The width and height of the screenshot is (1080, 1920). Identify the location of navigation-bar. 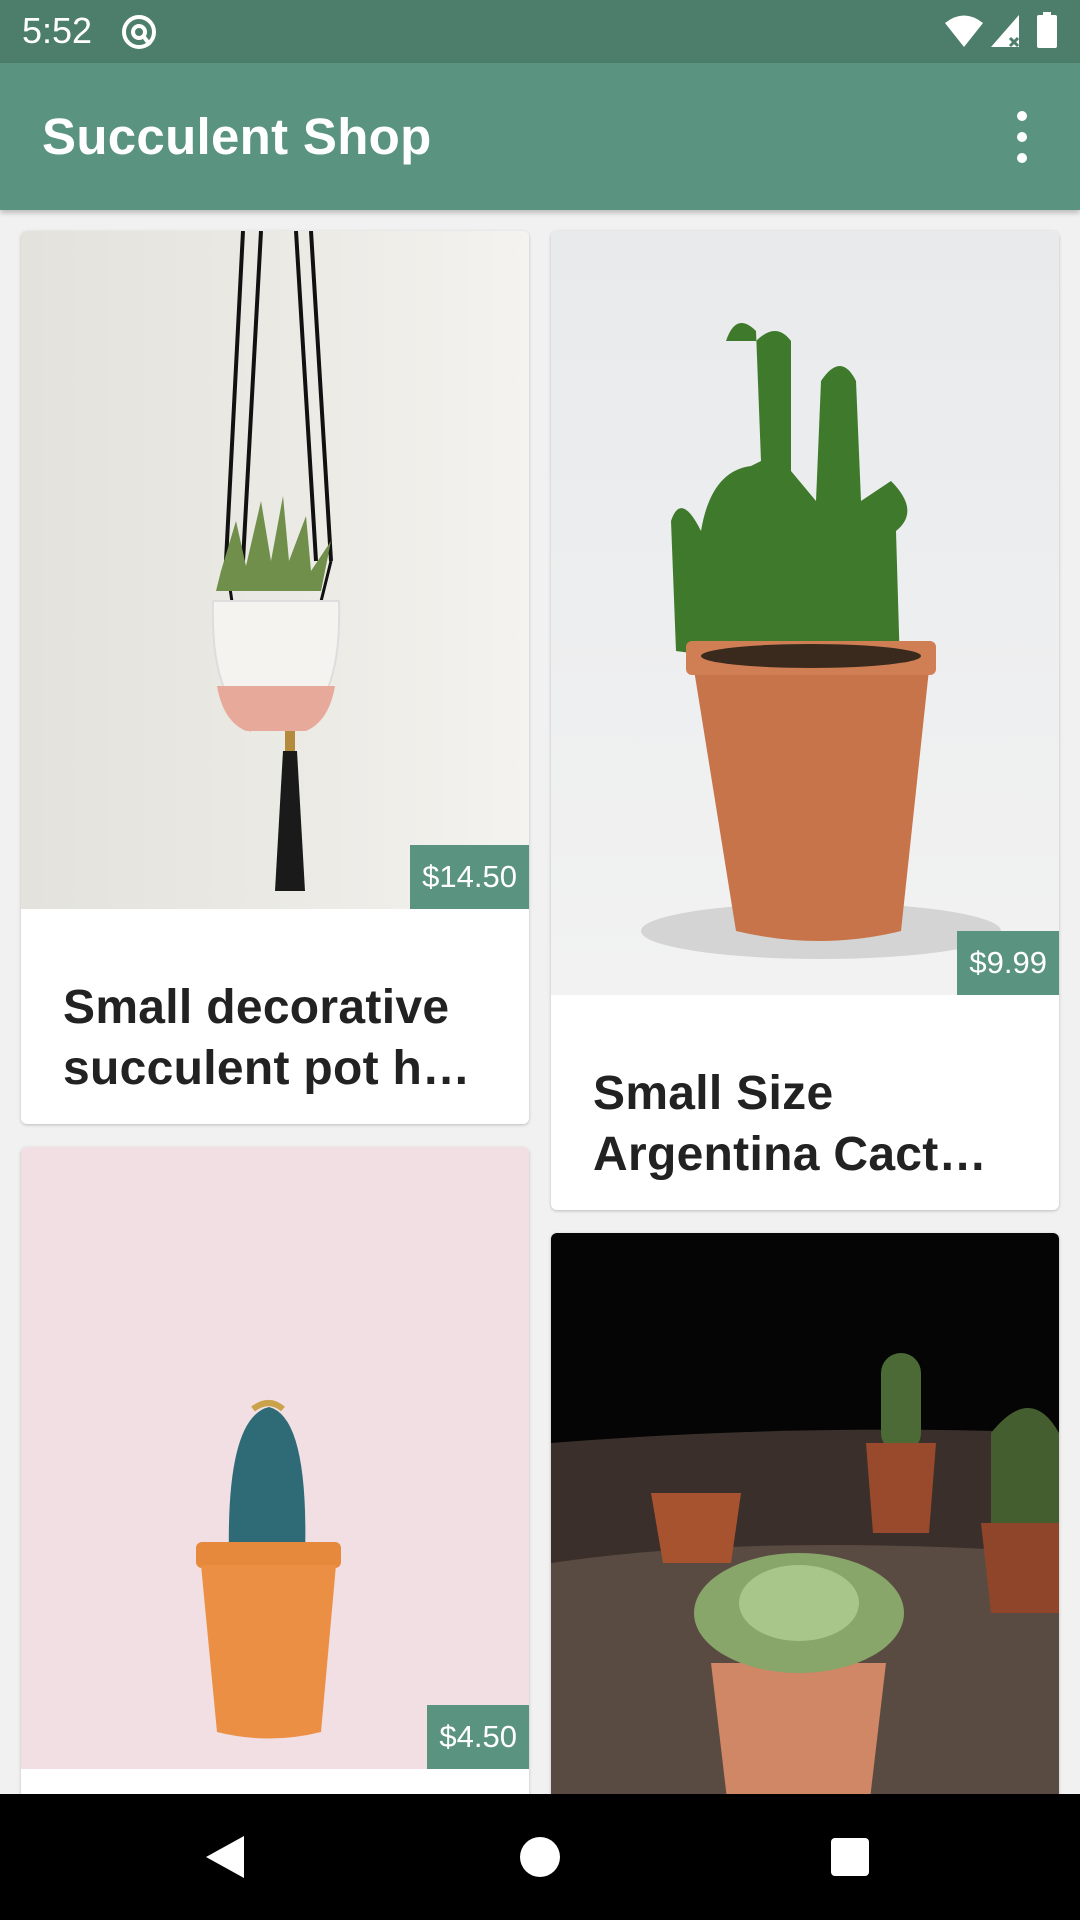
(540, 1857).